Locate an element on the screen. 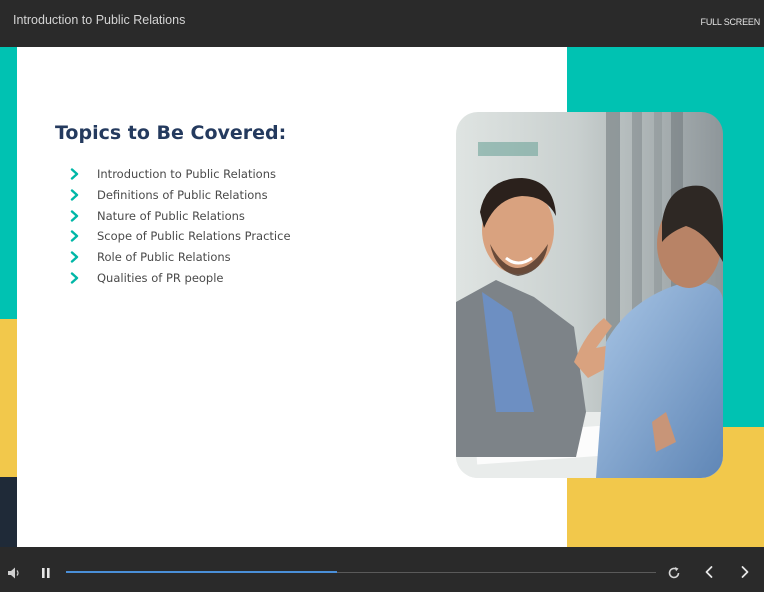  topic-label: Introduction to Public Relations is located at coordinates (186, 174).